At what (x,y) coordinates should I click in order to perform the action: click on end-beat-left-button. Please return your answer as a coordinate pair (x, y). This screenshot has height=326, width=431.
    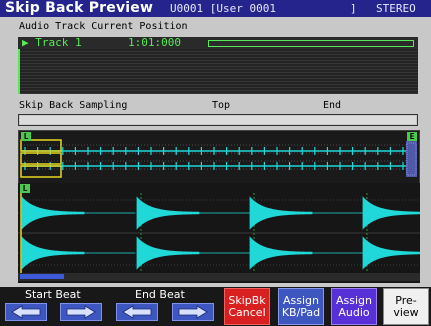
    Looking at the image, I should click on (137, 312).